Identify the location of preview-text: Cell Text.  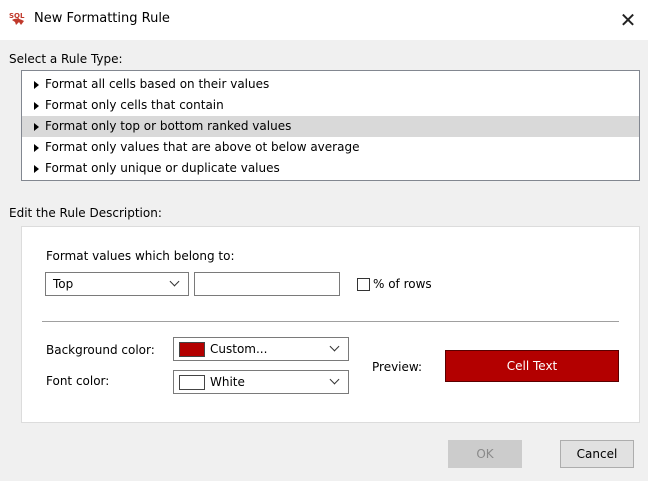
(532, 366).